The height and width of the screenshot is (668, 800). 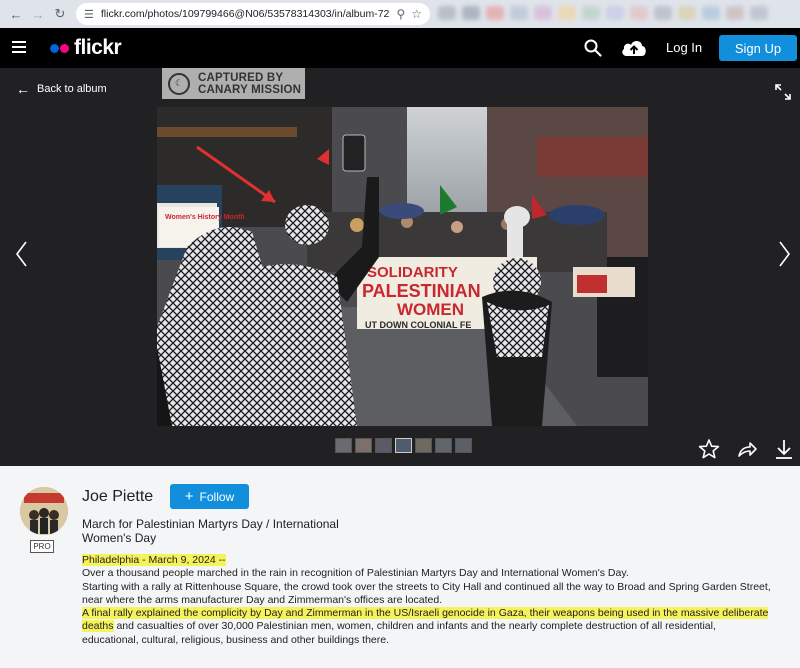 I want to click on forward-arrow-icon: →, so click(x=38, y=14).